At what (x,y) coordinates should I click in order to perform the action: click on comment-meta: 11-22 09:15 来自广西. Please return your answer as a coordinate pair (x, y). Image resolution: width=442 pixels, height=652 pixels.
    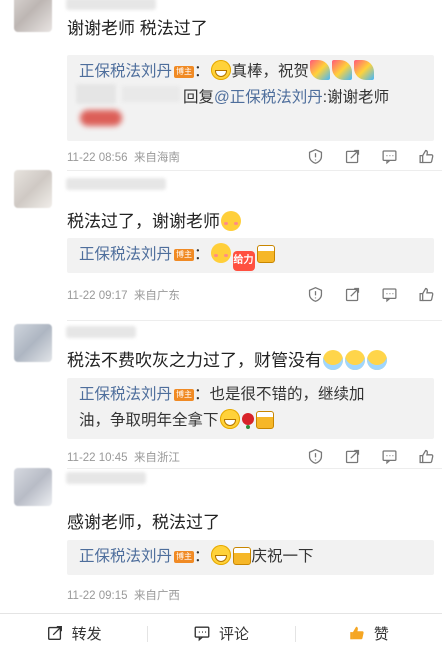
    Looking at the image, I should click on (123, 595).